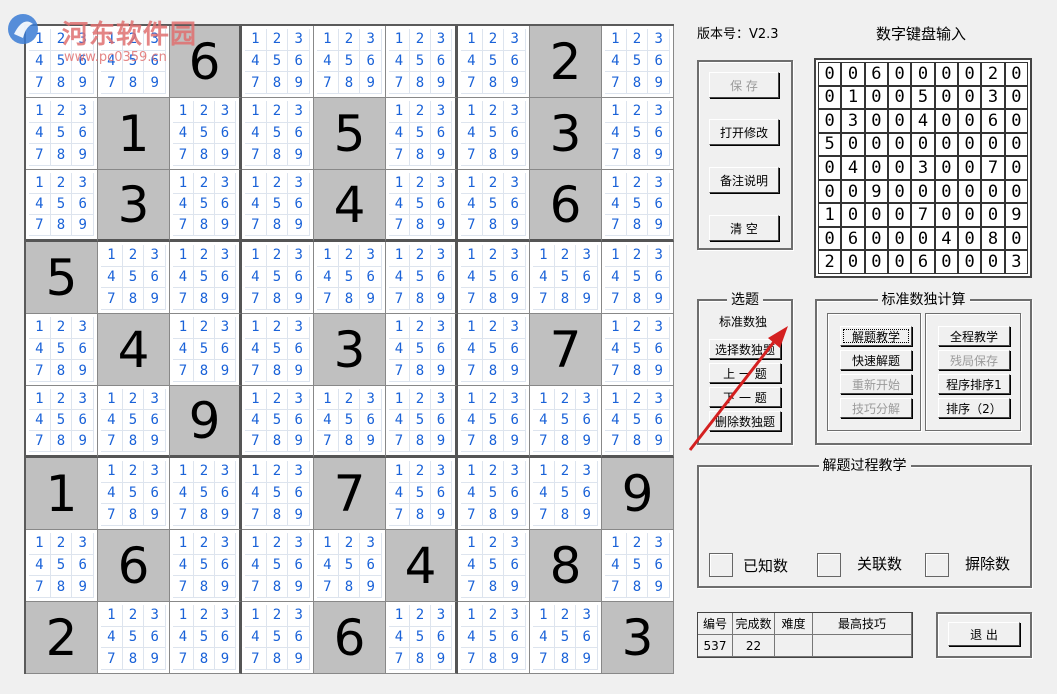 The height and width of the screenshot is (694, 1057). What do you see at coordinates (830, 144) in the screenshot?
I see `keypad-cell: 5` at bounding box center [830, 144].